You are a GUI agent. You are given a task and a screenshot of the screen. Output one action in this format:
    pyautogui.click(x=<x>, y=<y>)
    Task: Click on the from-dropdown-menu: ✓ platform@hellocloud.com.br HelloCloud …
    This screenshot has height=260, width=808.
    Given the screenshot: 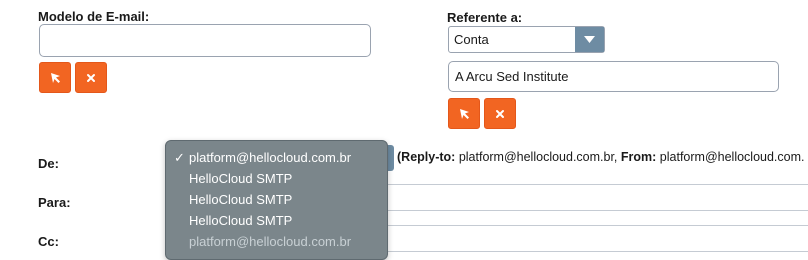 What is the action you would take?
    pyautogui.click(x=276, y=200)
    